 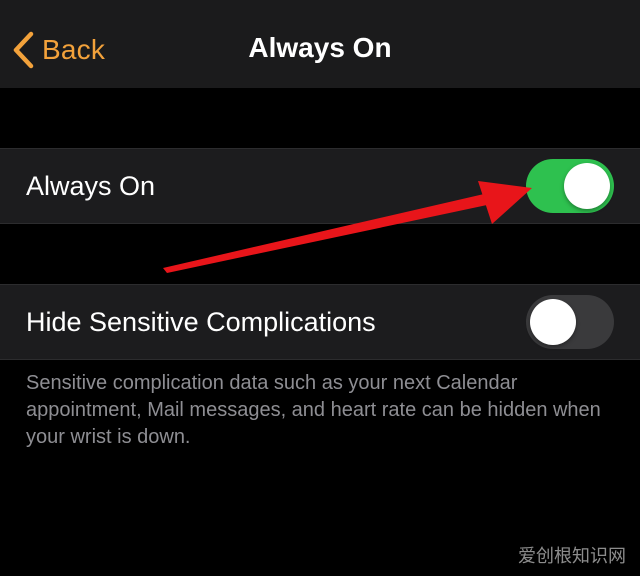 I want to click on always-on-label: Always On, so click(x=91, y=186).